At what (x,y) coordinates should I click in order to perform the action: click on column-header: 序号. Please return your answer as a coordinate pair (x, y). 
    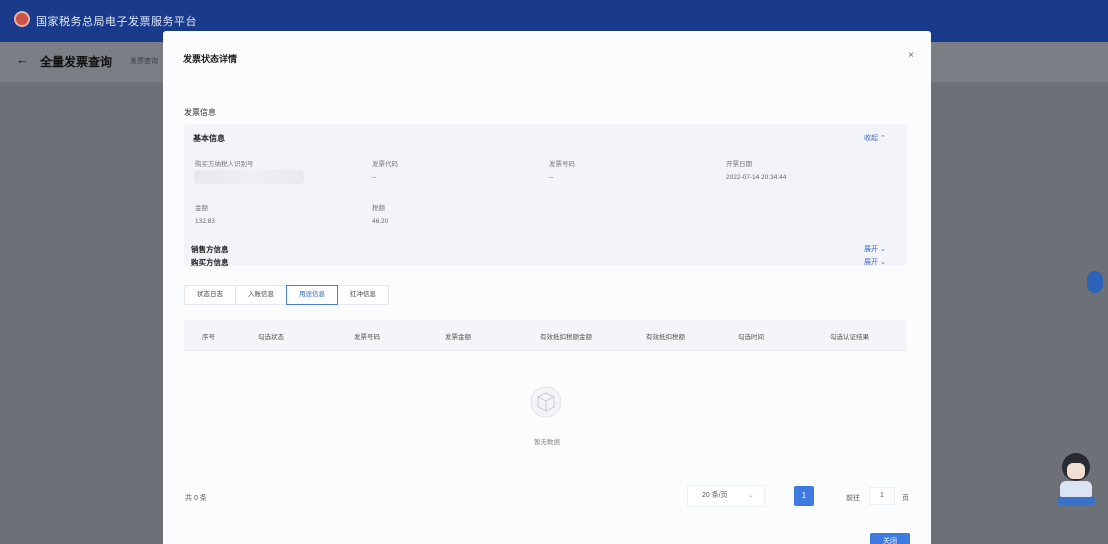
    Looking at the image, I should click on (208, 337).